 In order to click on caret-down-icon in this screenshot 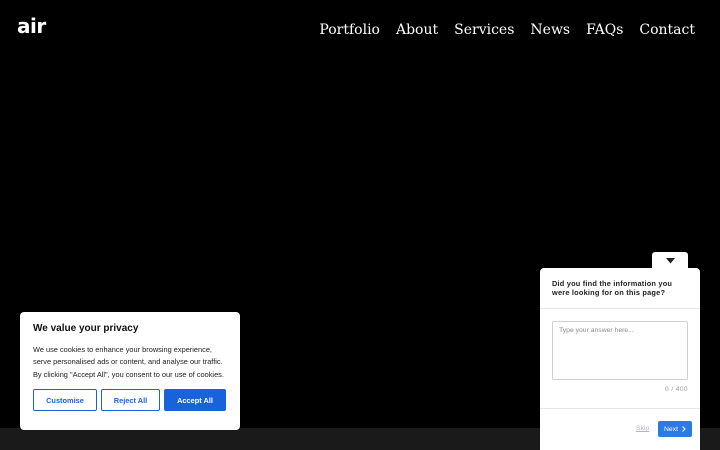, I will do `click(670, 261)`.